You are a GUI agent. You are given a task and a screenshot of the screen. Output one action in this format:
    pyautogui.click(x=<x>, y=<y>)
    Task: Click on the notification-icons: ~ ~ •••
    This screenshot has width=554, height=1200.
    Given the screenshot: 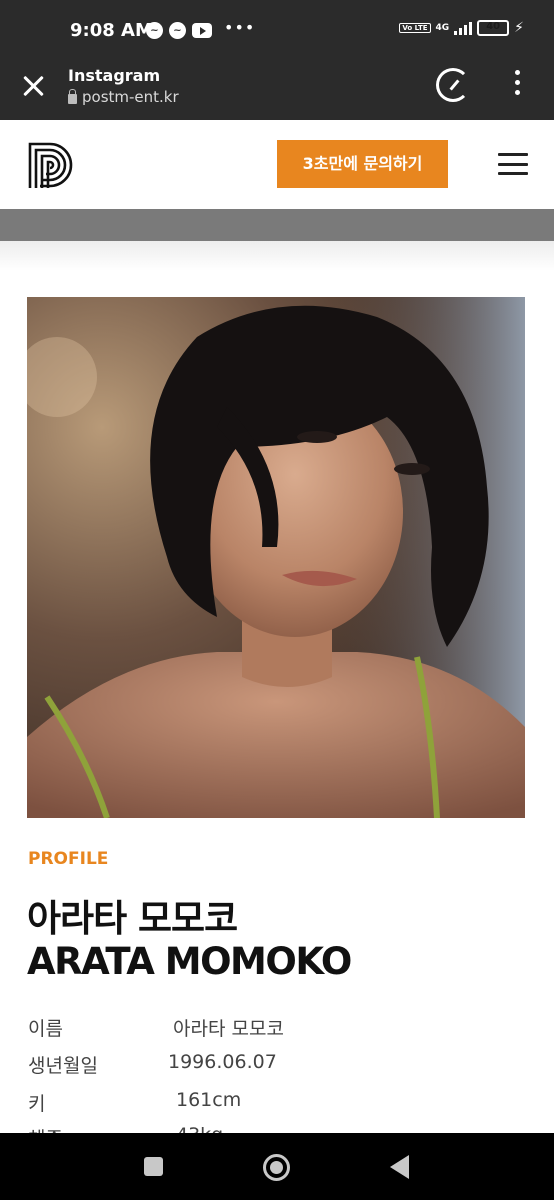 What is the action you would take?
    pyautogui.click(x=200, y=28)
    